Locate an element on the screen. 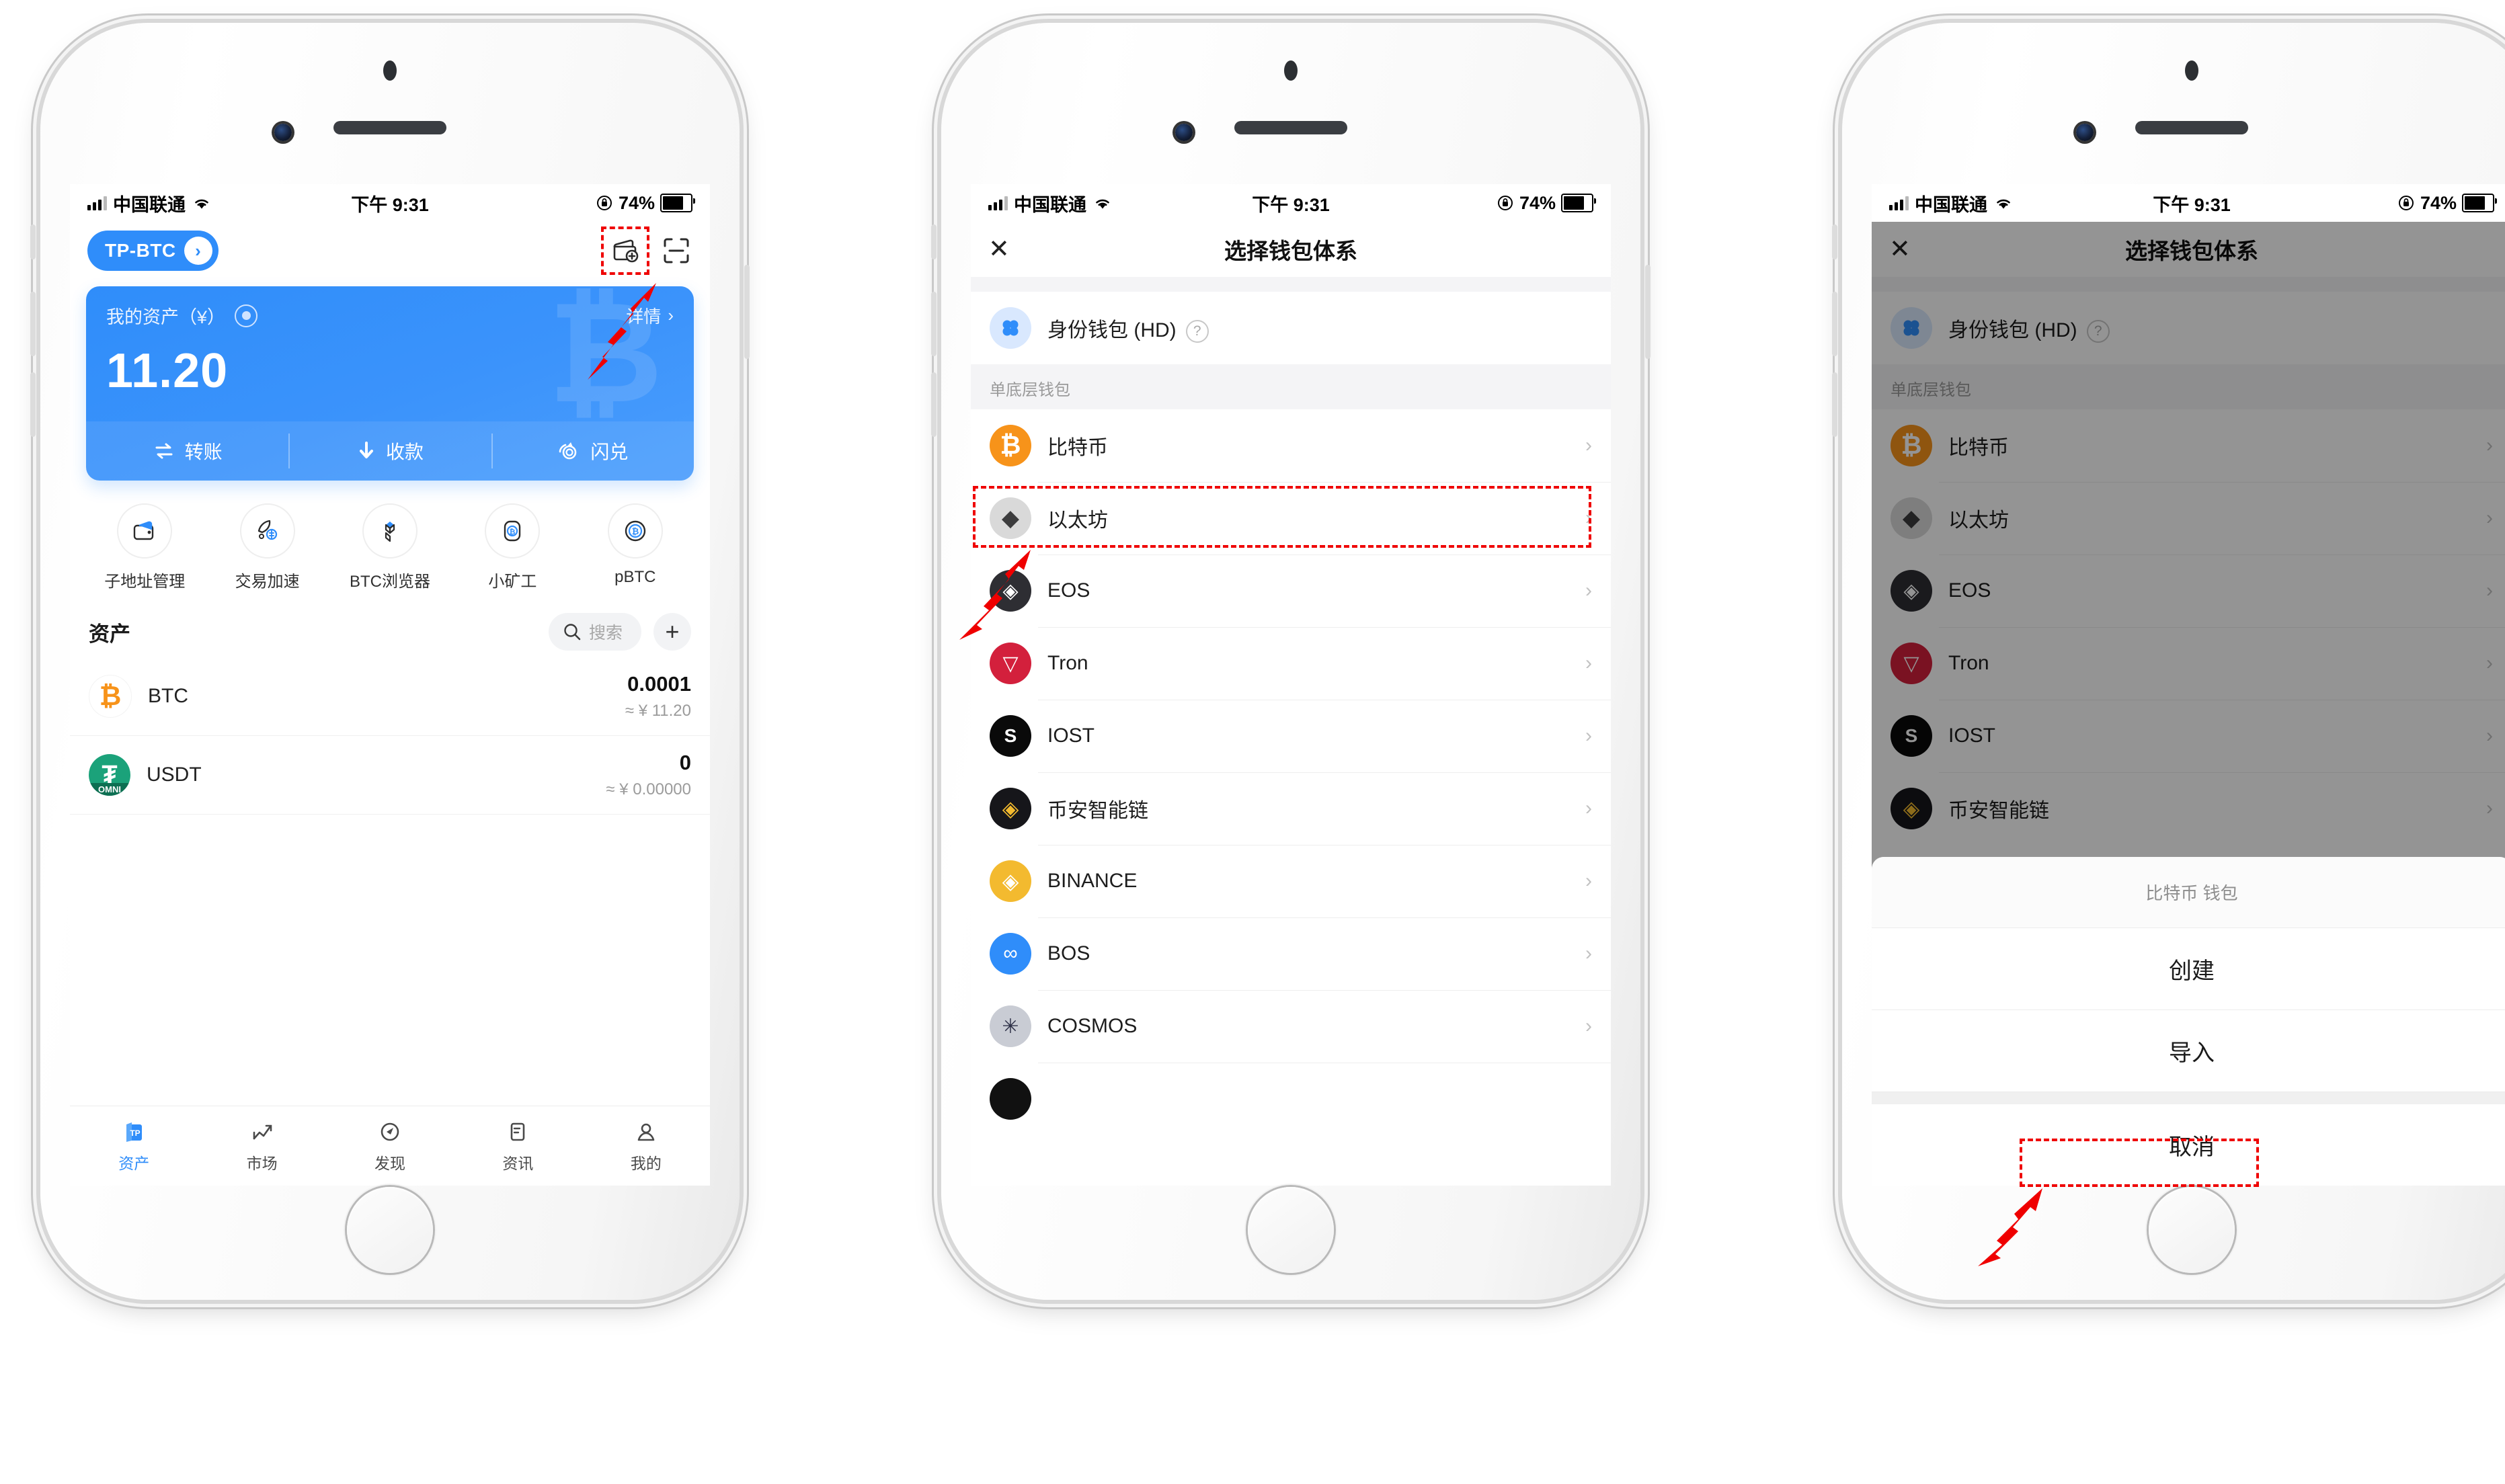 The height and width of the screenshot is (1484, 2505). wallet-name-label: TP-BTC is located at coordinates (140, 250).